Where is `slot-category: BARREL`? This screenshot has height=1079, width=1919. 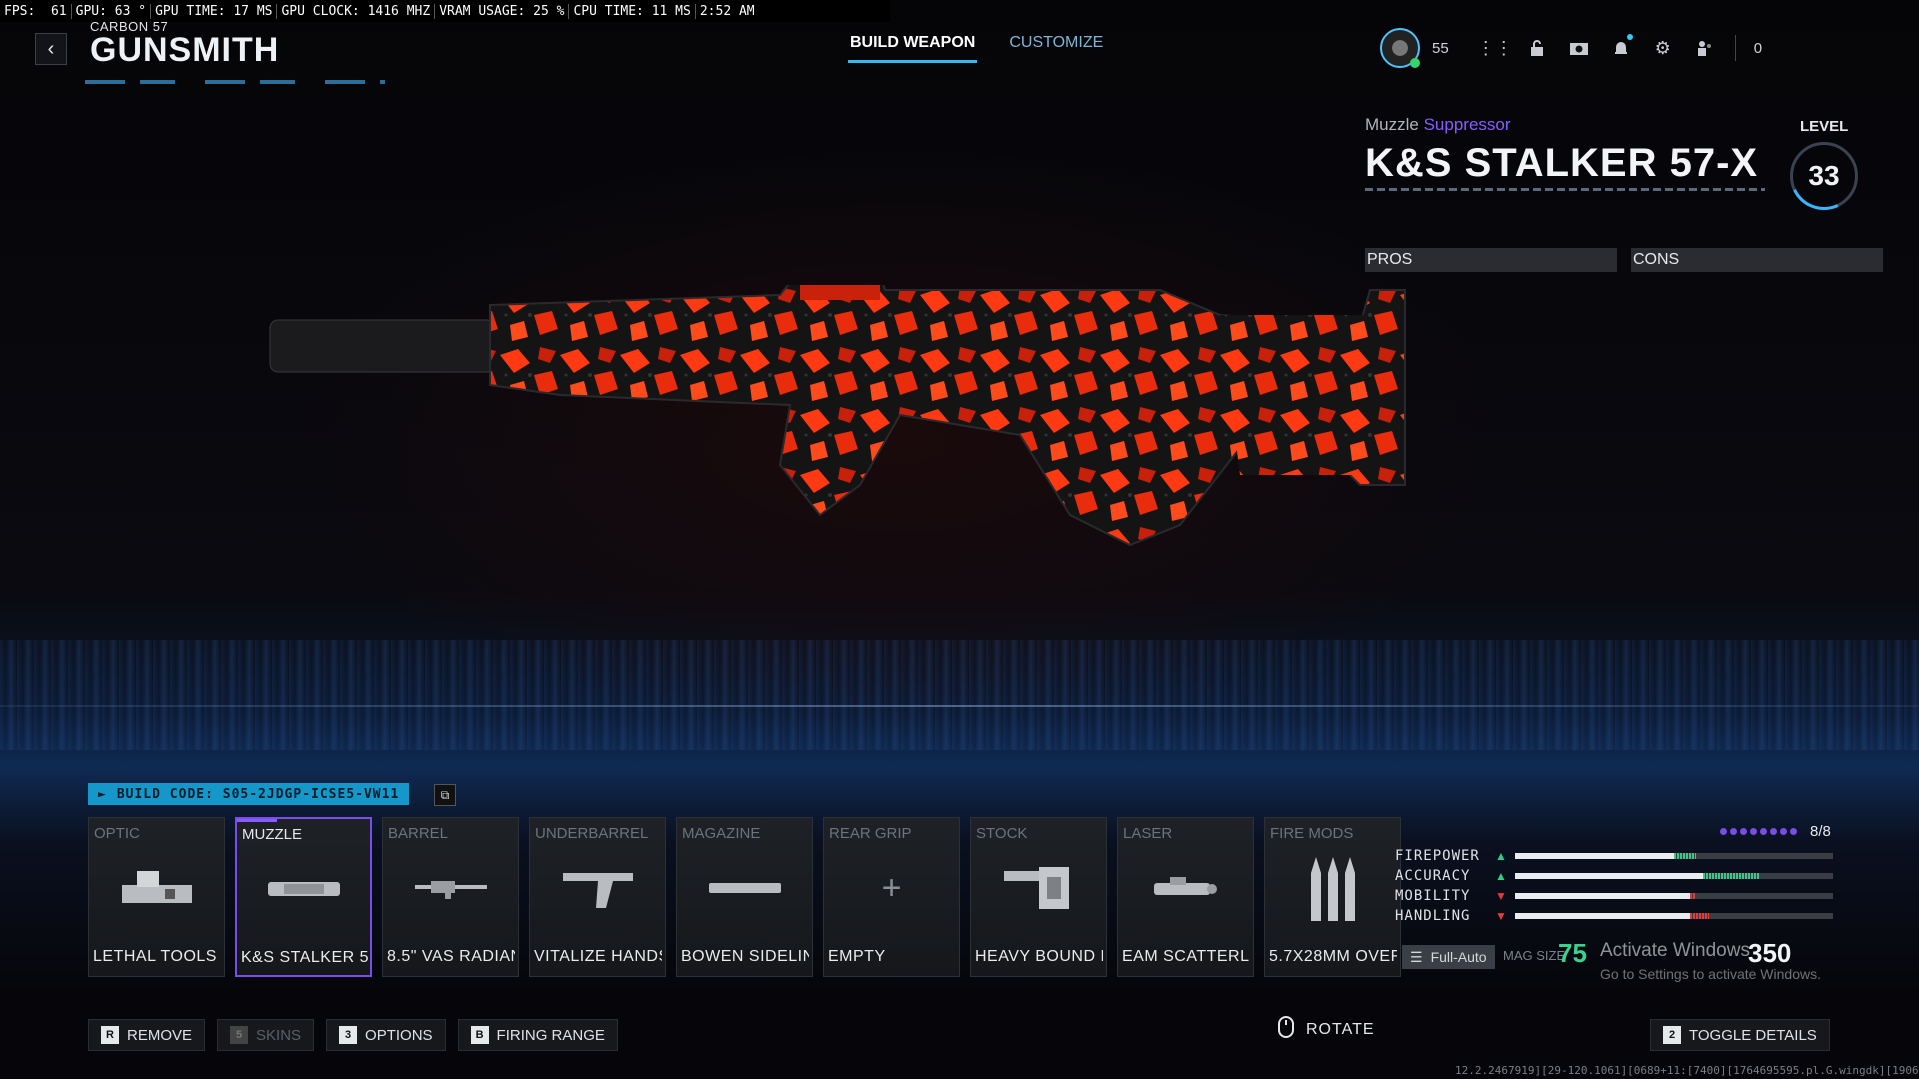
slot-category: BARREL is located at coordinates (418, 833).